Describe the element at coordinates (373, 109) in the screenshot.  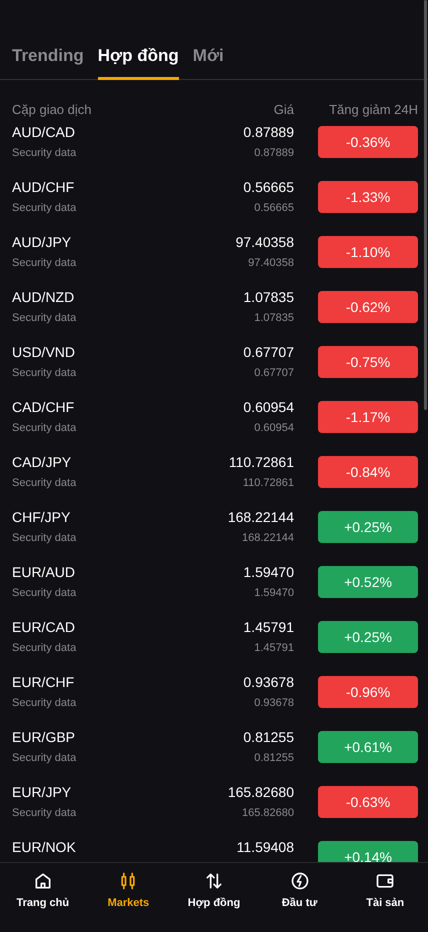
I see `column-header: Tăng giảm 24H` at that location.